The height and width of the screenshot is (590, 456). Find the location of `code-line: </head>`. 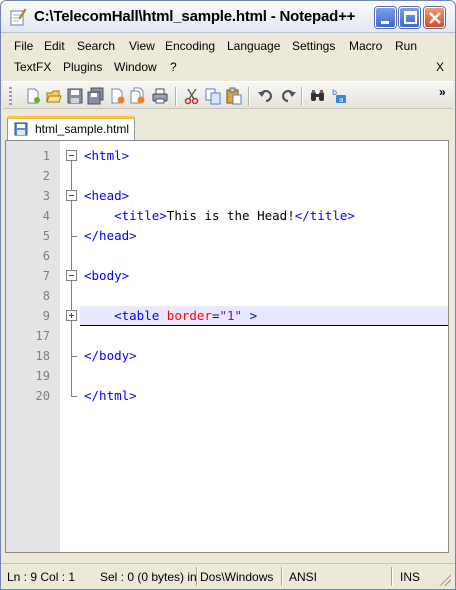

code-line: </head> is located at coordinates (110, 236).